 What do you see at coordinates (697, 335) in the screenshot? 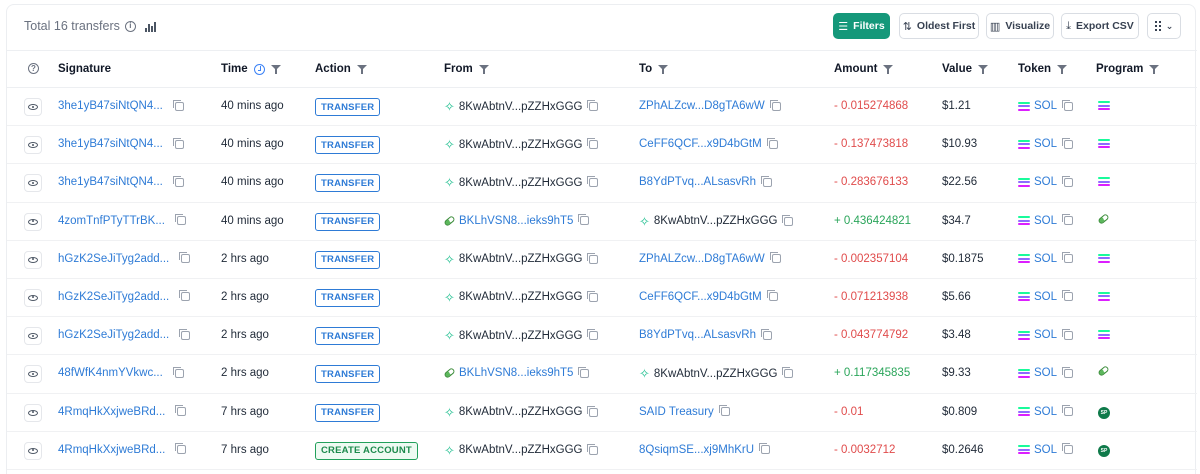
I see `to-address: B8YdPTvq...ALsasvRh` at bounding box center [697, 335].